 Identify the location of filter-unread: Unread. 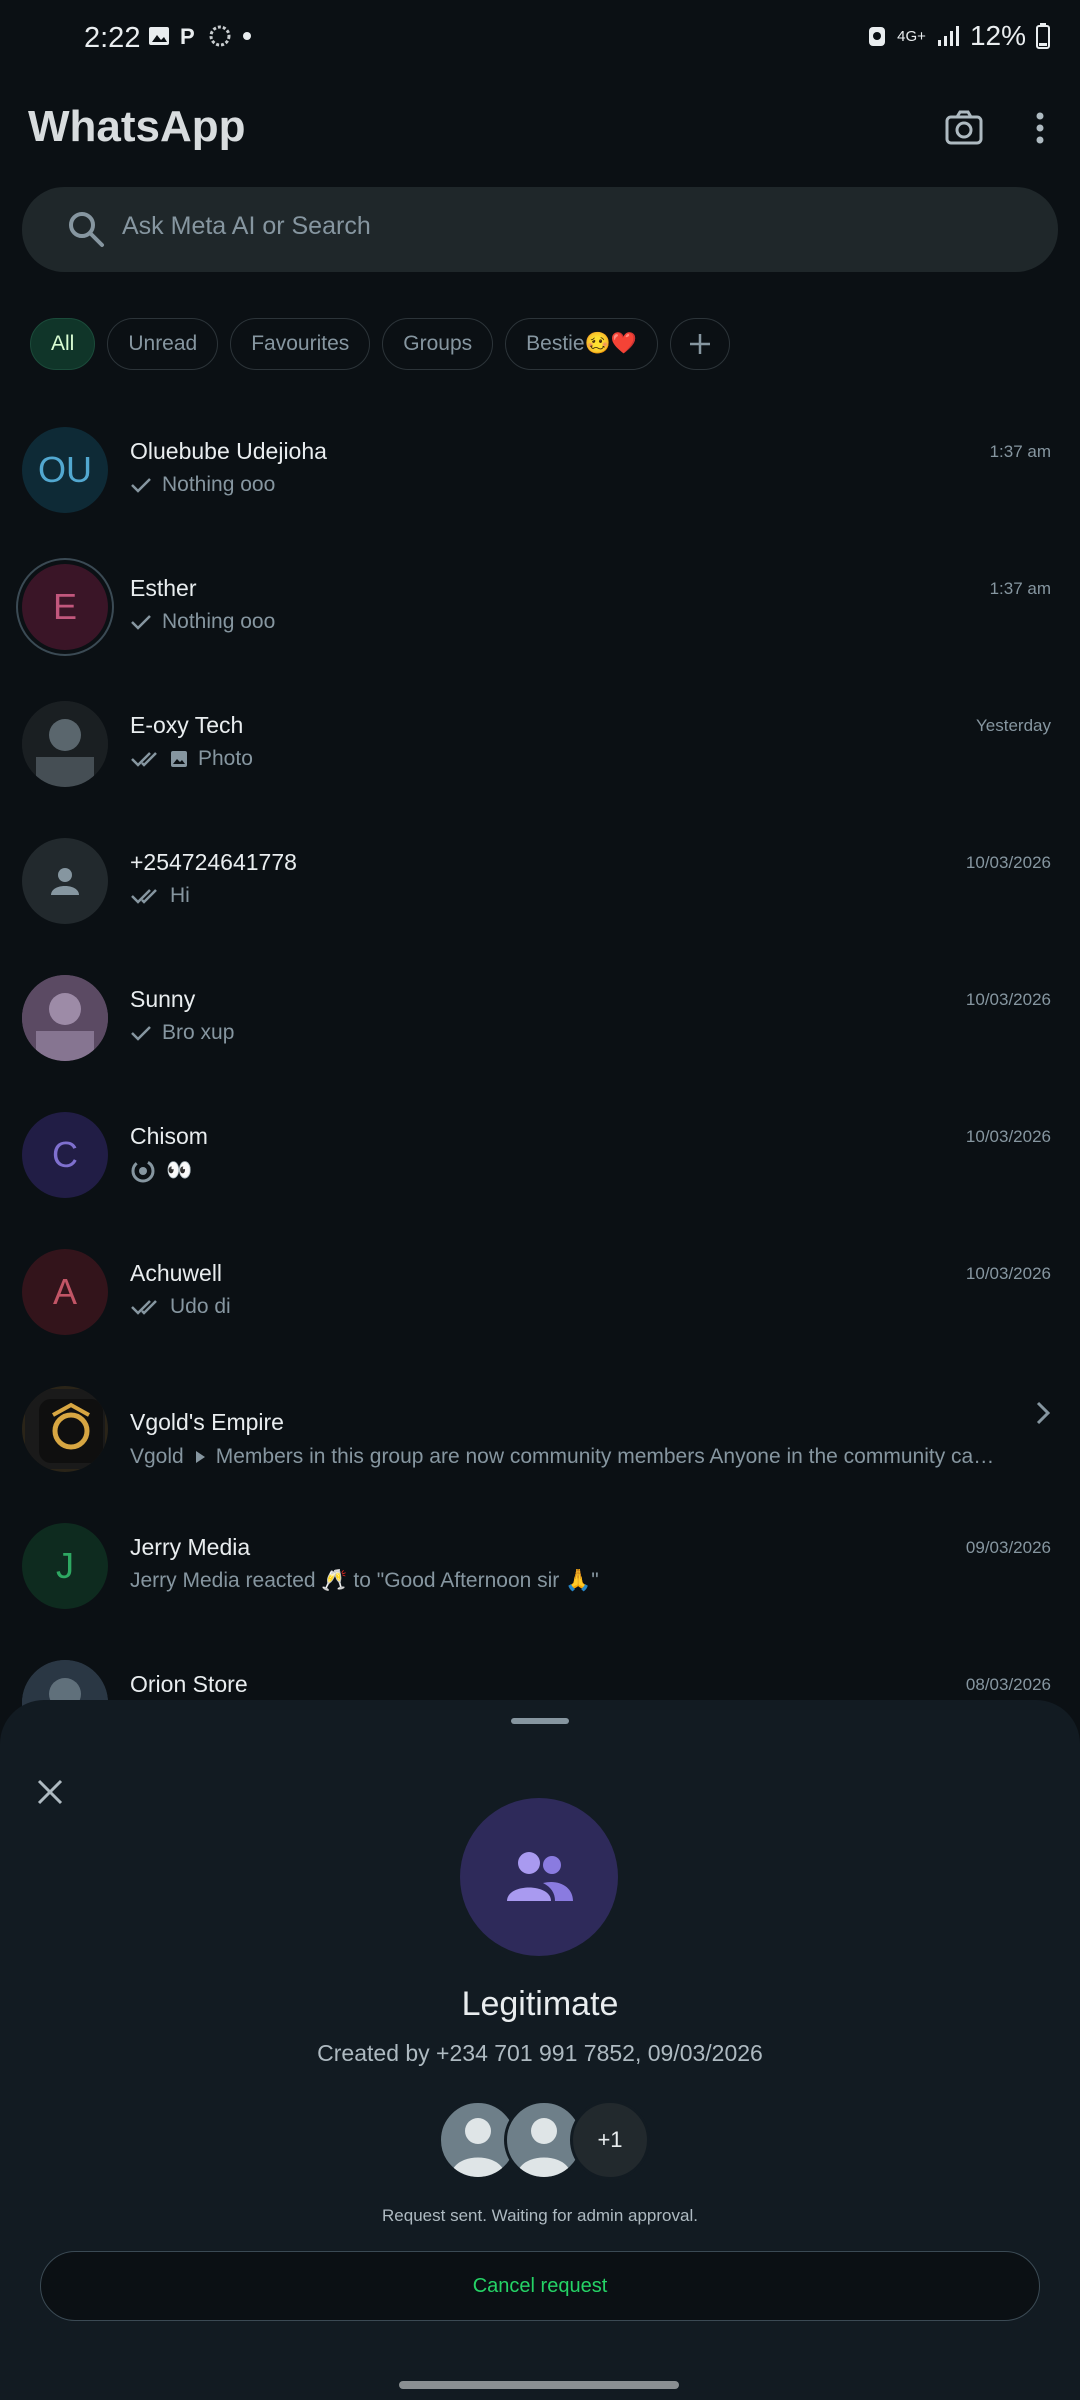
(163, 344).